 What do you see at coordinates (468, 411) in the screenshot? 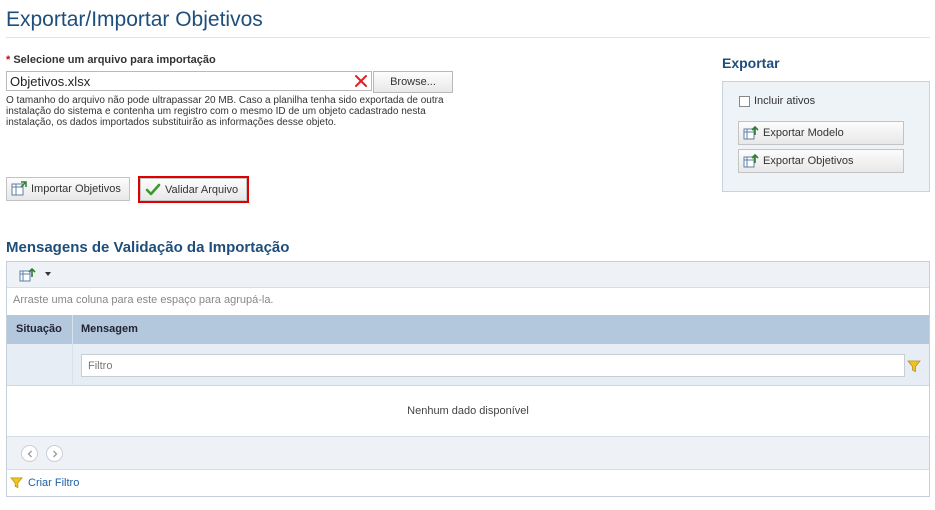
I see `empty-data-message: Nenhum dado disponível` at bounding box center [468, 411].